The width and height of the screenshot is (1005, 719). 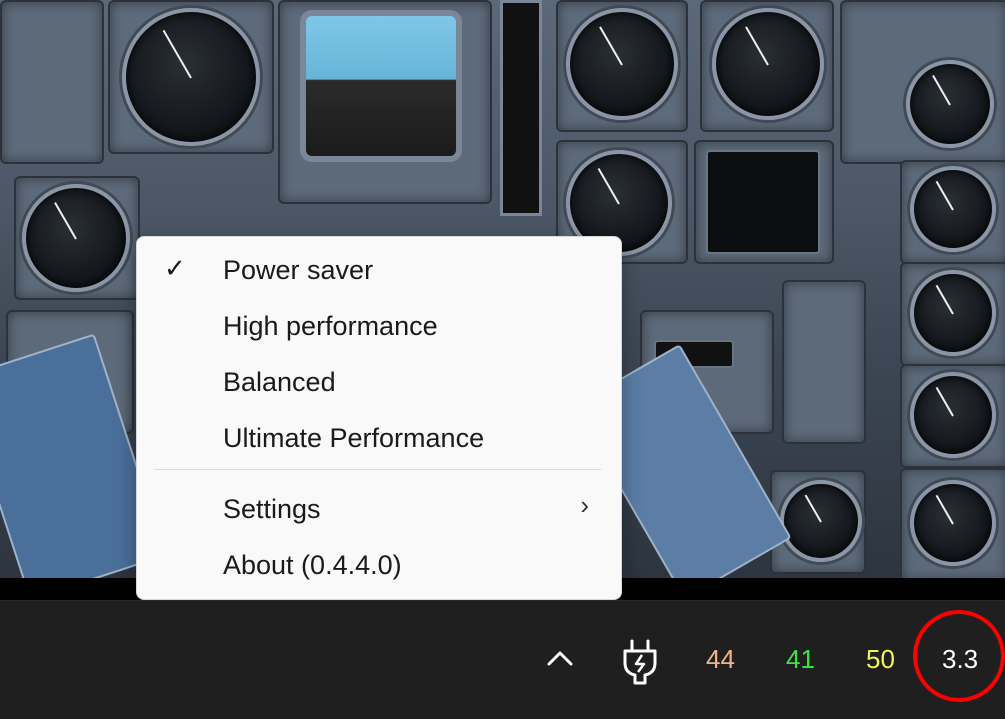 I want to click on vertical-tape, so click(x=521, y=108).